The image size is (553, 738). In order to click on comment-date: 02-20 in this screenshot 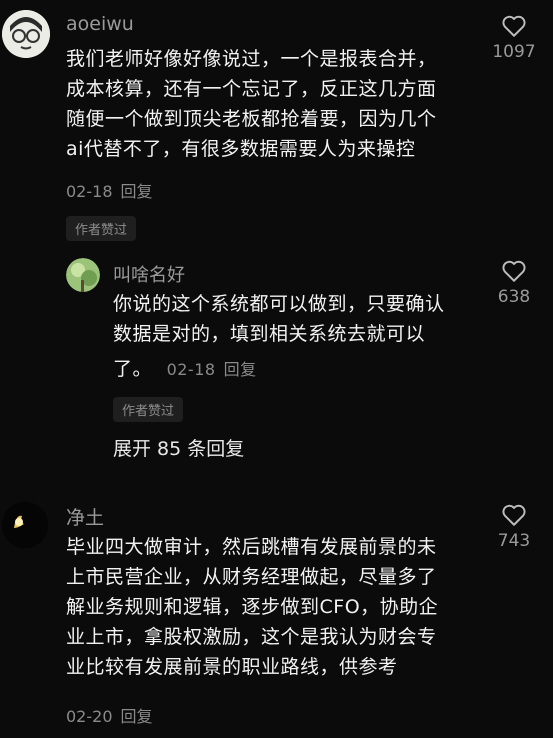, I will do `click(89, 716)`.